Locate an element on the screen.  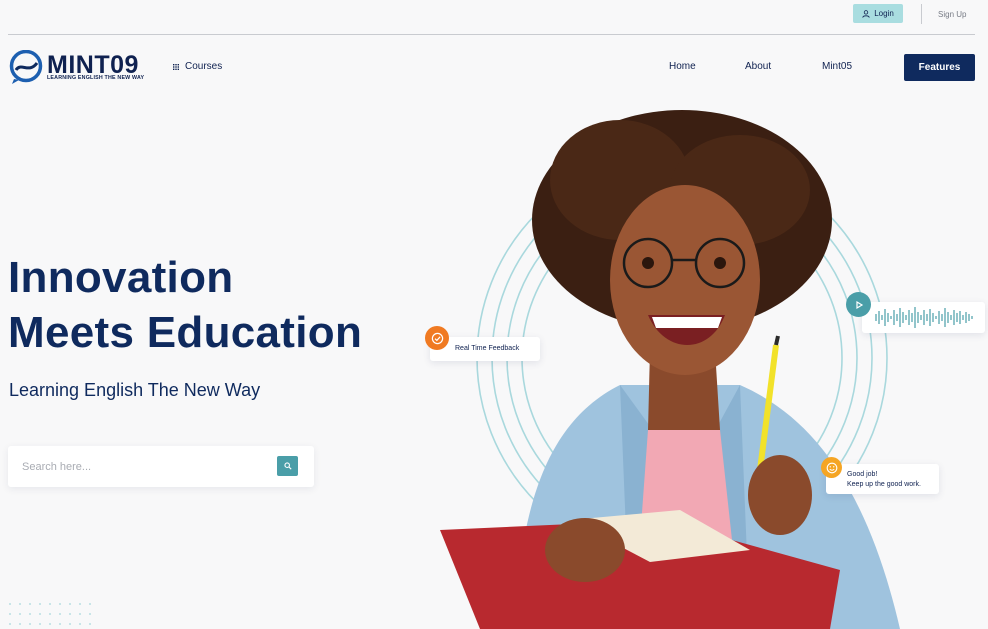
search-box is located at coordinates (161, 466).